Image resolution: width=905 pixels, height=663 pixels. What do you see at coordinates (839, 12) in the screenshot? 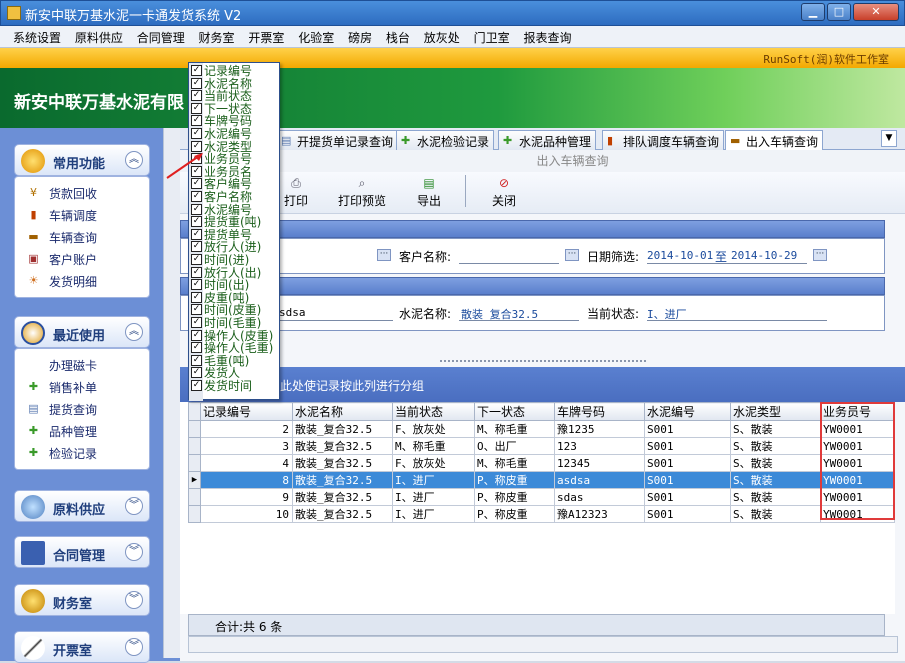
I see `maximize-button: □` at bounding box center [839, 12].